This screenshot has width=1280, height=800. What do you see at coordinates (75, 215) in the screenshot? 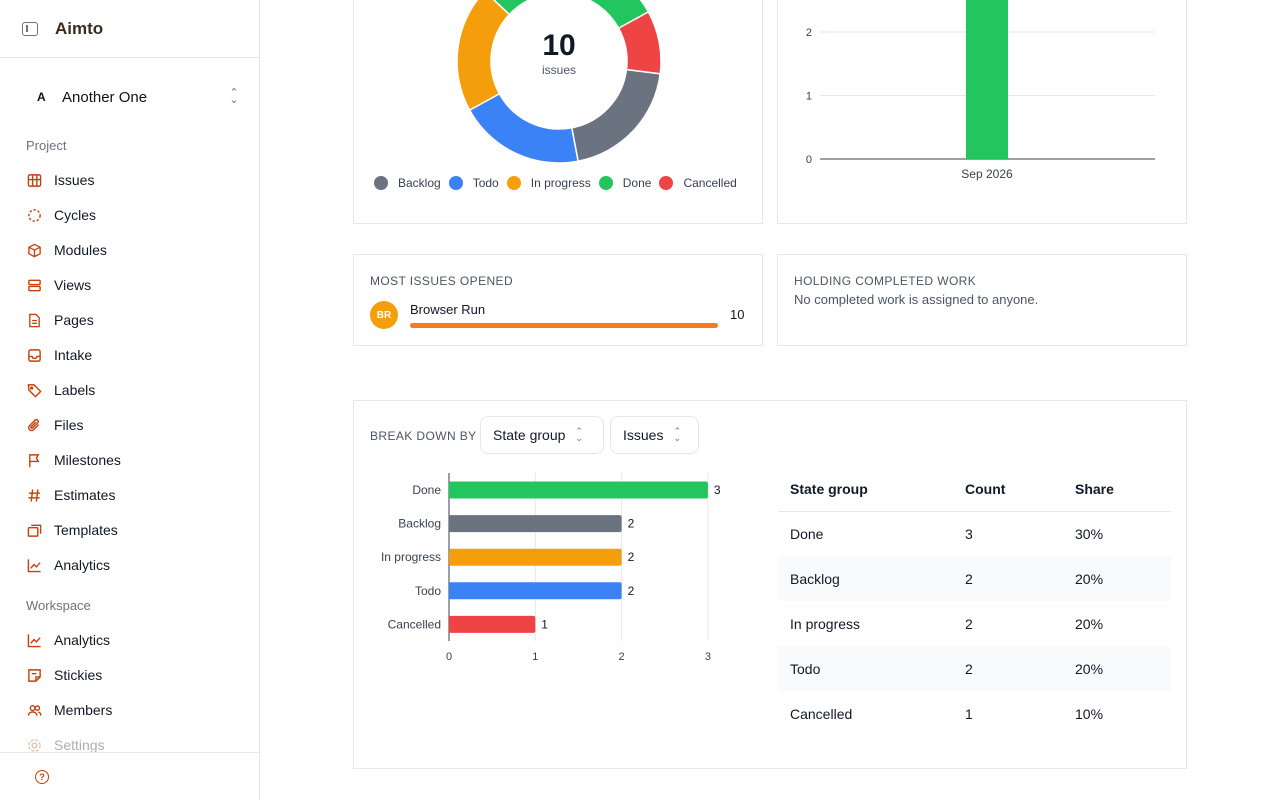
I see `sidebar-item-label: Cycles` at bounding box center [75, 215].